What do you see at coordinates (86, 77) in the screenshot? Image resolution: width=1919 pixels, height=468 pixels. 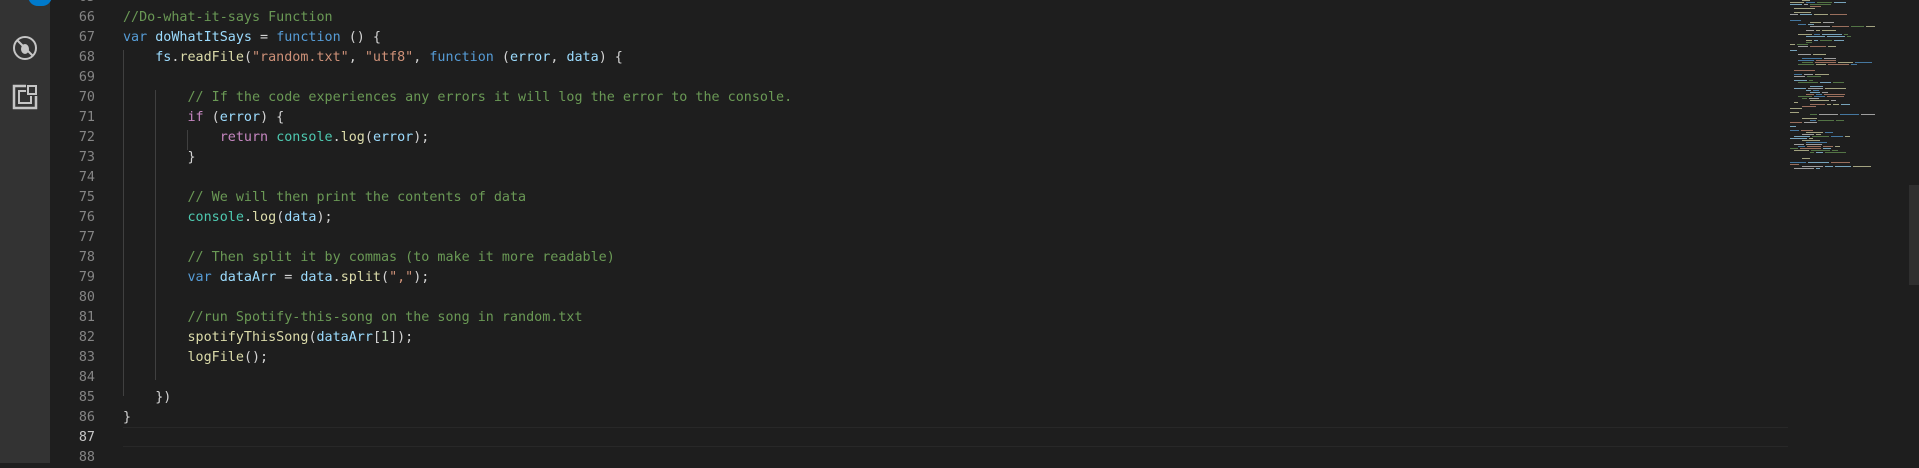 I see `line-number: 69` at bounding box center [86, 77].